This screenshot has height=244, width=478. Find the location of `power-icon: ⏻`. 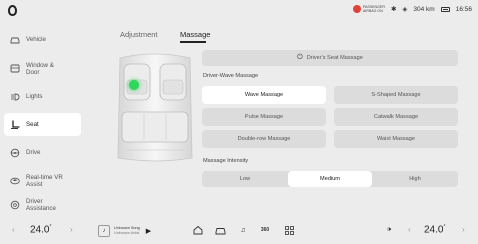

power-icon: ⏻ is located at coordinates (300, 57).